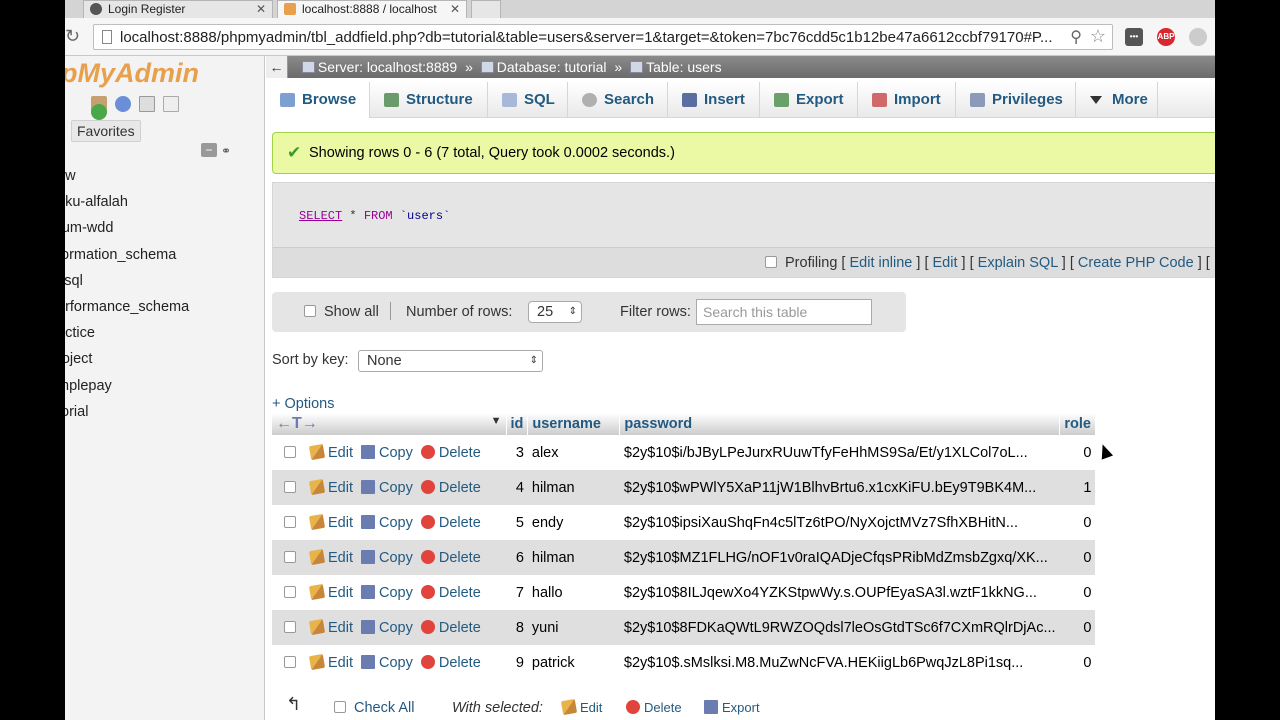 The width and height of the screenshot is (1280, 720). Describe the element at coordinates (310, 311) in the screenshot. I see `show-all-checkbox` at that location.